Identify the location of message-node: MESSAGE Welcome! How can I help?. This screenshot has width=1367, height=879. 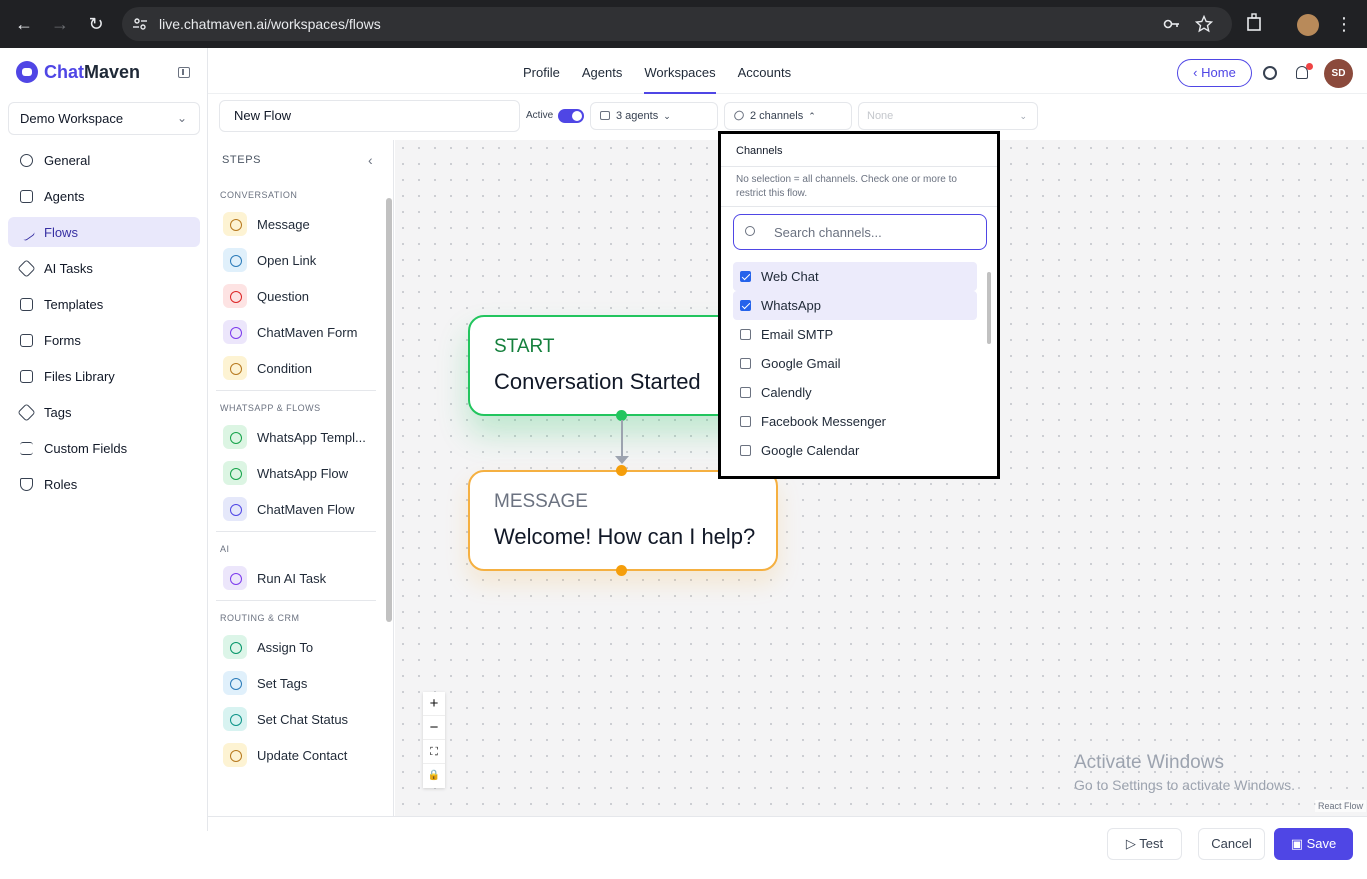
(623, 520).